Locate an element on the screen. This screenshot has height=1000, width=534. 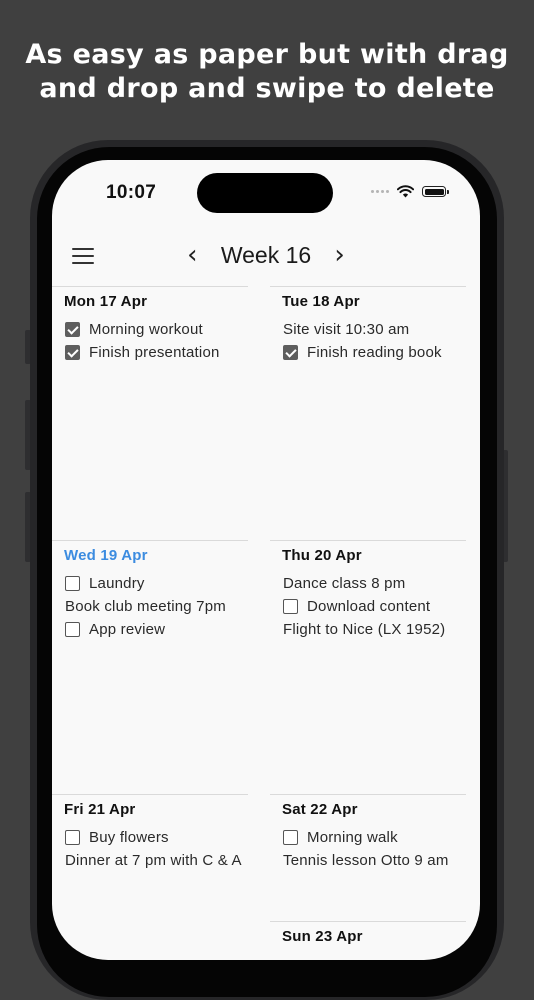
day-title: Wed 19 Apr is located at coordinates (106, 555).